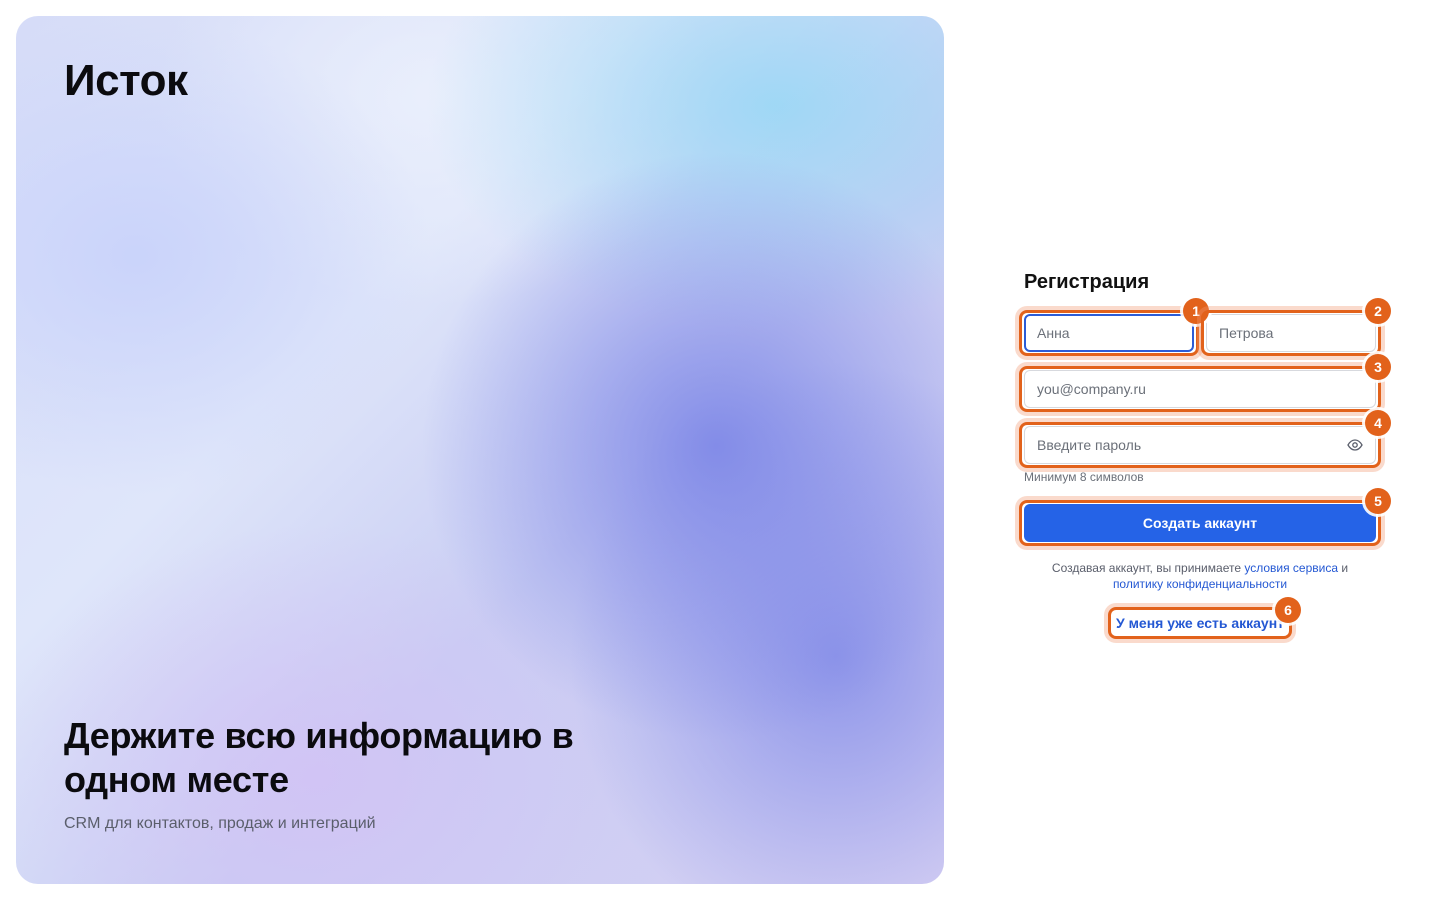  What do you see at coordinates (1378, 367) in the screenshot?
I see `annotation-badge-3: 3` at bounding box center [1378, 367].